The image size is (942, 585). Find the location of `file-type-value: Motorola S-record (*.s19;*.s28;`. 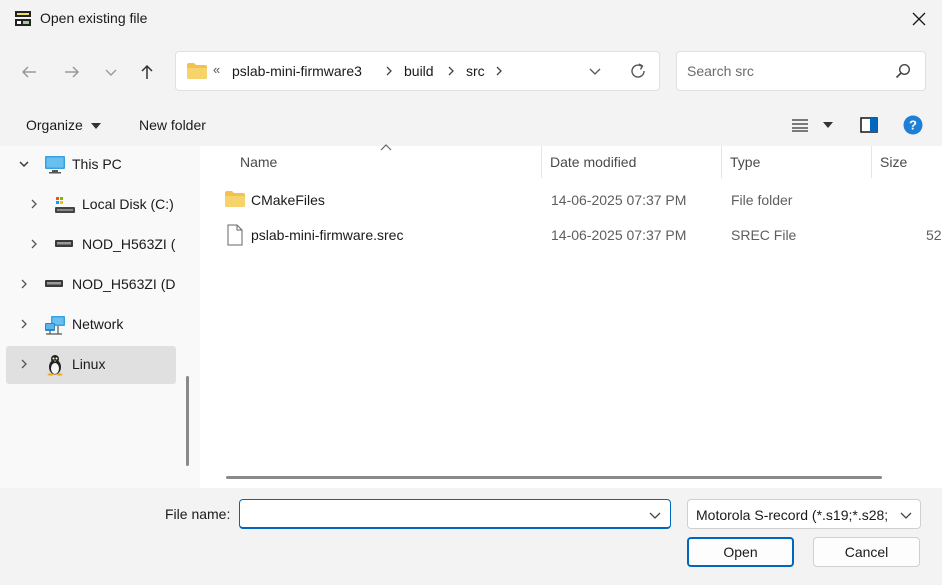

file-type-value: Motorola S-record (*.s19;*.s28; is located at coordinates (792, 515).